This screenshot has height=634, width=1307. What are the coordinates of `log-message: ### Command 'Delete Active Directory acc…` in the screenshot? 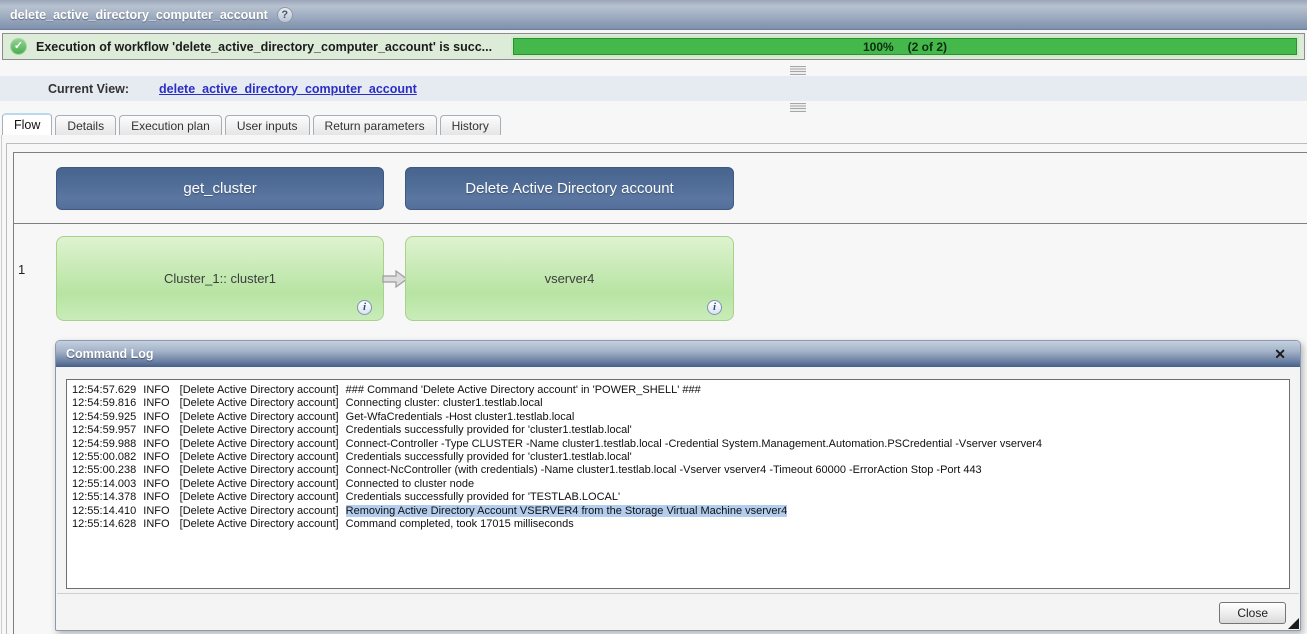 It's located at (523, 390).